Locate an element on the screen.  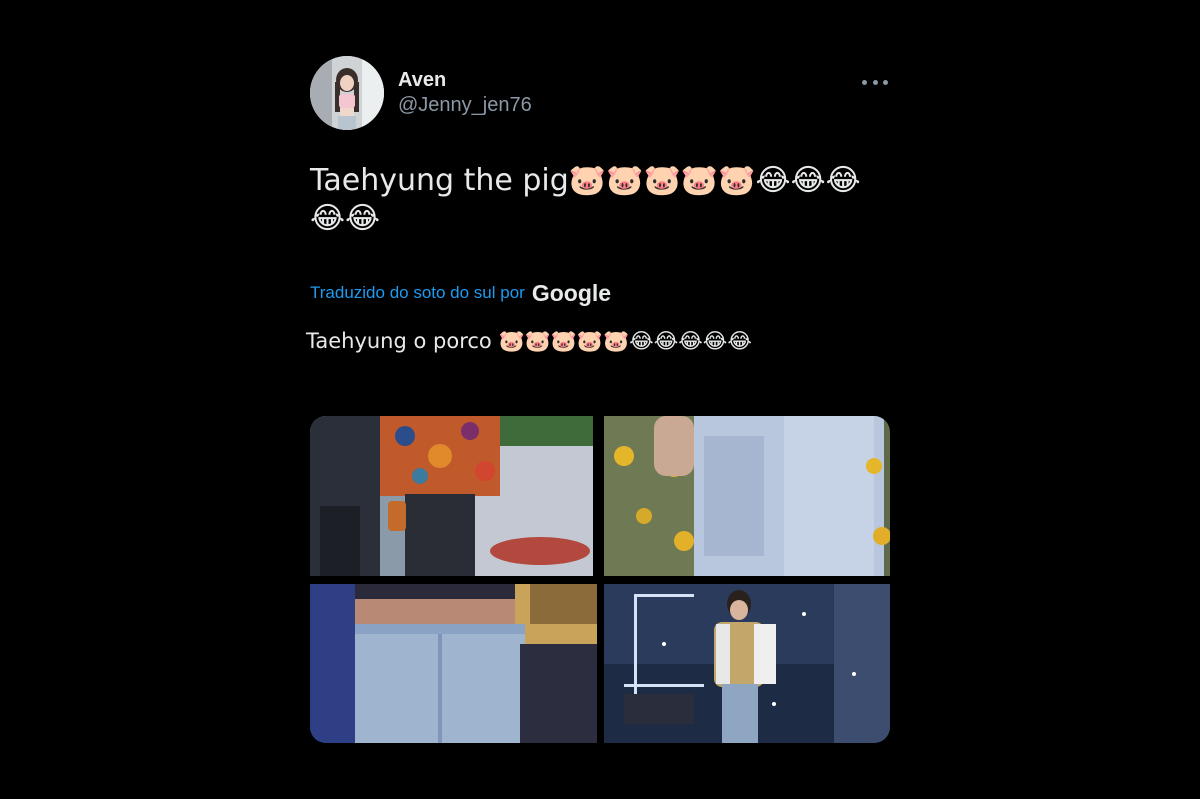
translation-attribution: Traduzido do soto do sul por Google is located at coordinates (460, 293).